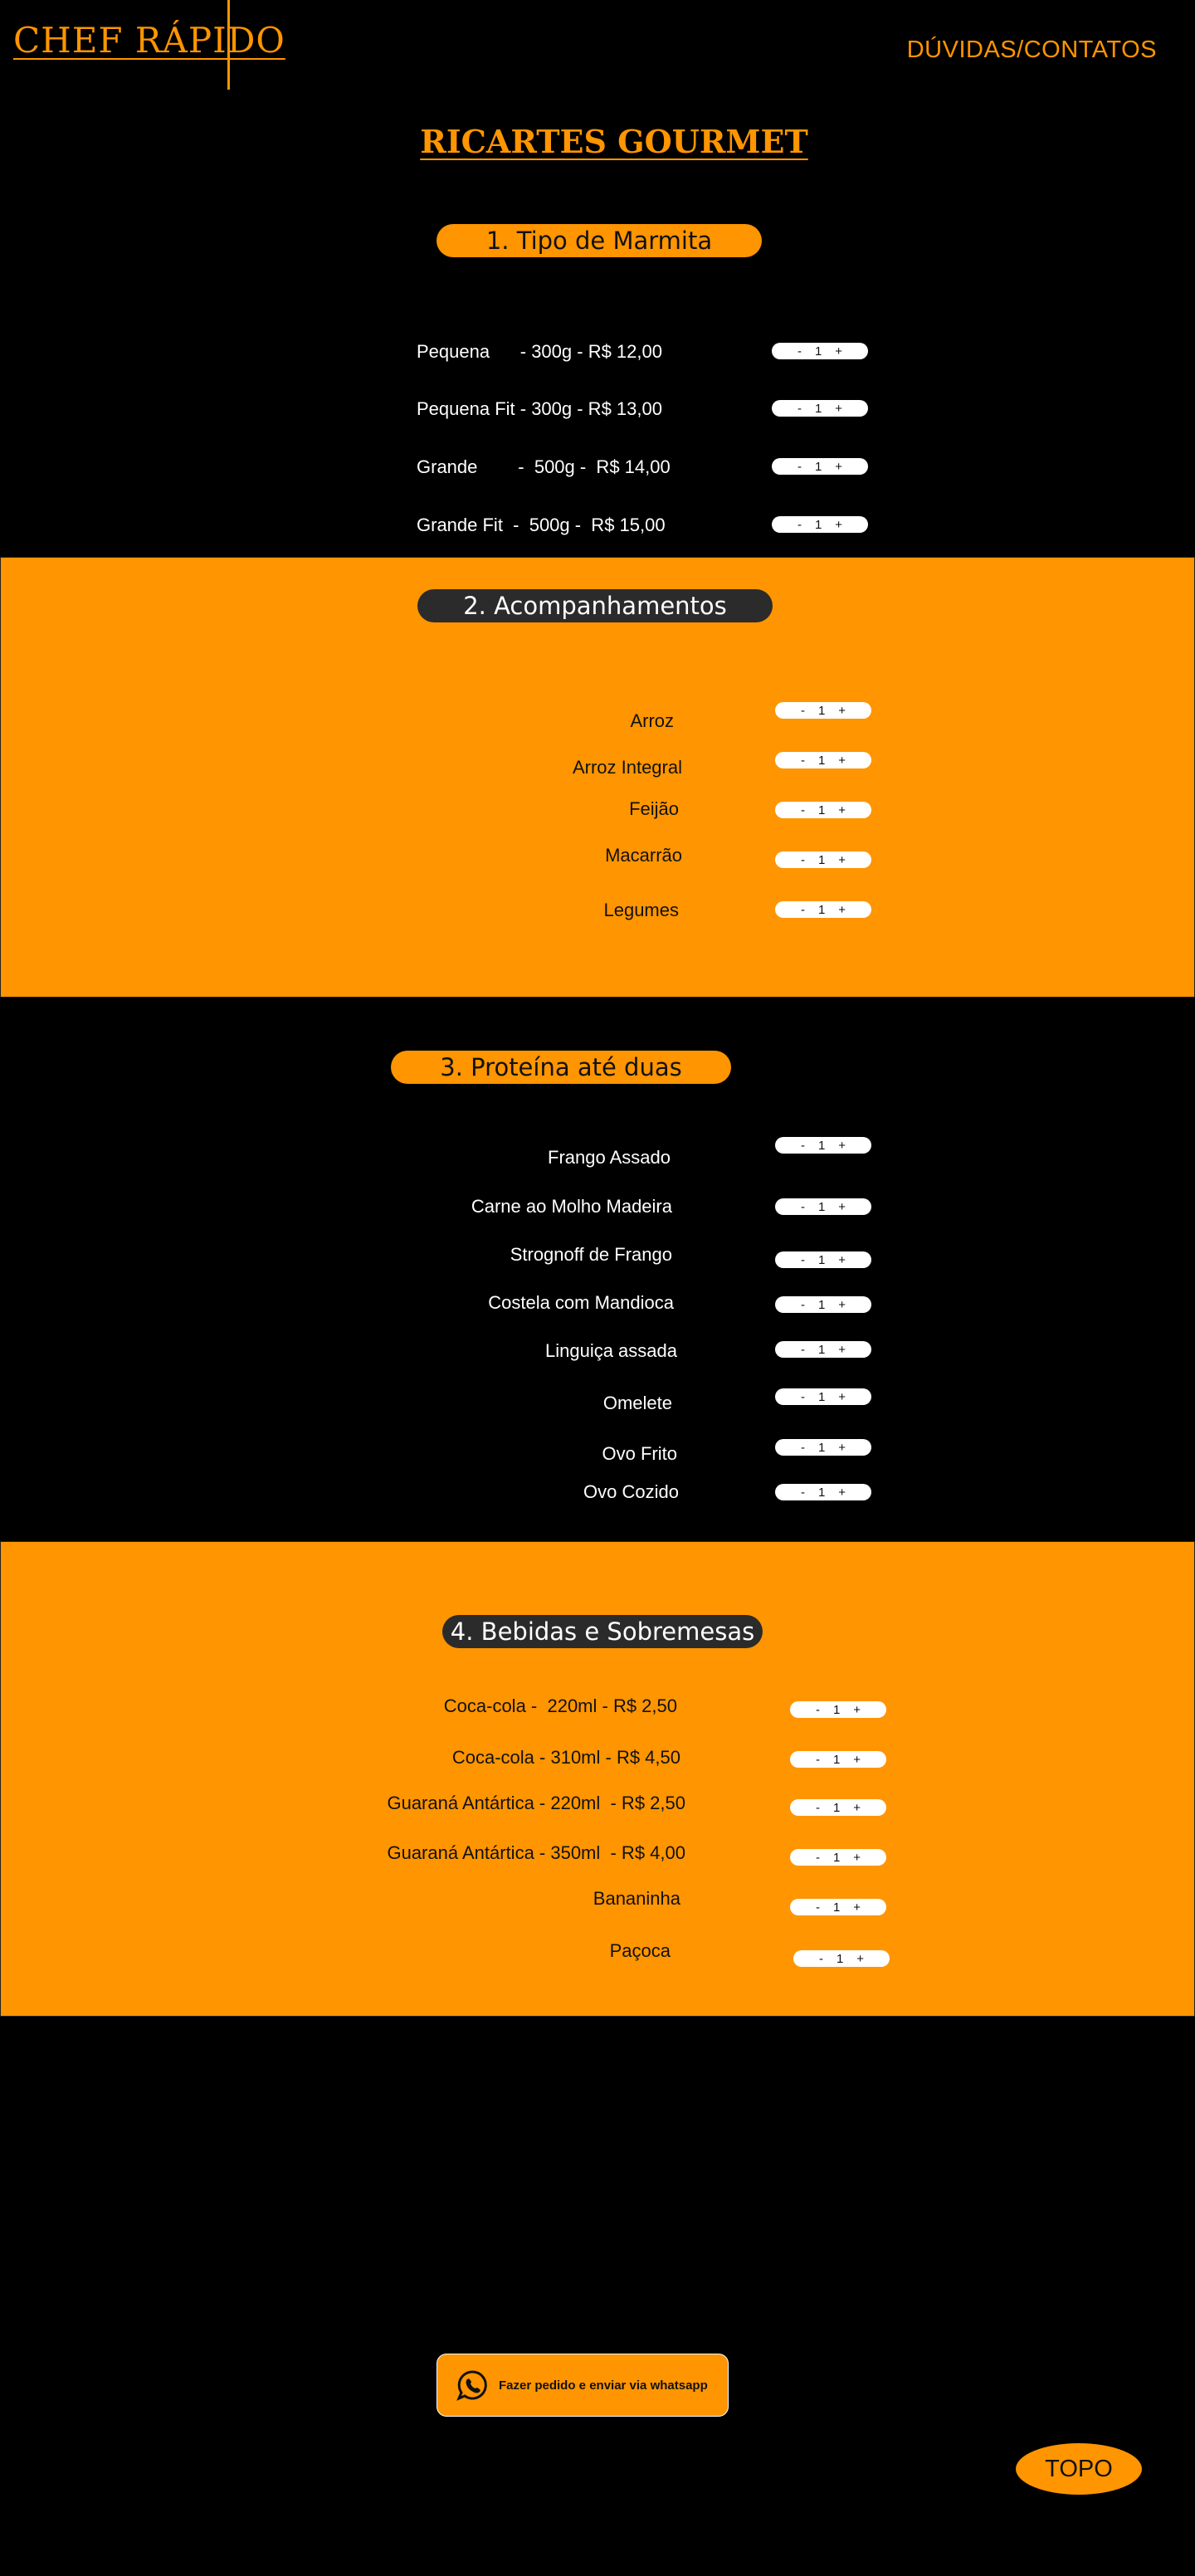 The width and height of the screenshot is (1195, 2576). I want to click on item-label: Pequena Fit - 300g - R$ 13,00, so click(540, 409).